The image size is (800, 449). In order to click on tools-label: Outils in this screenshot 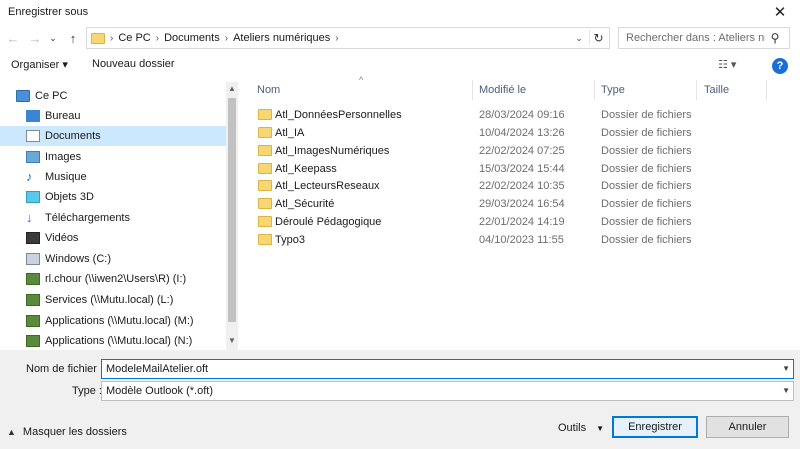, I will do `click(572, 428)`.